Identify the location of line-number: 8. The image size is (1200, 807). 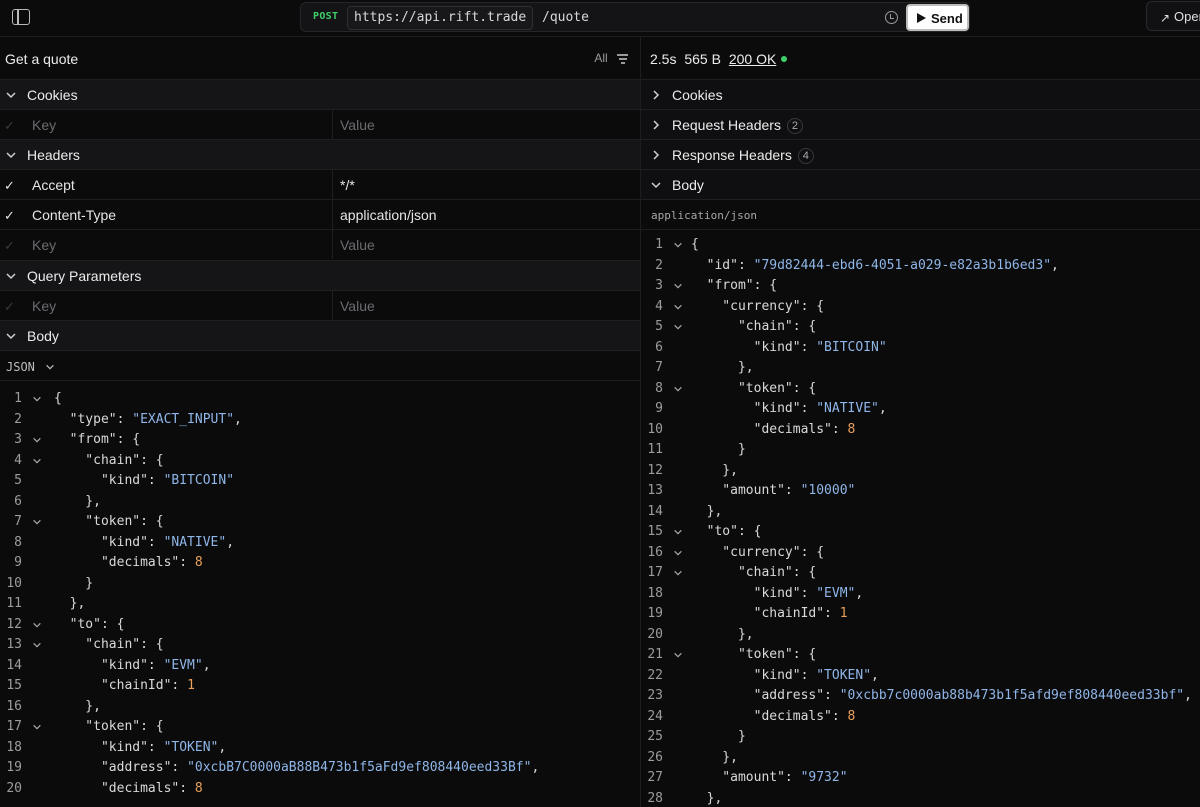
(18, 542).